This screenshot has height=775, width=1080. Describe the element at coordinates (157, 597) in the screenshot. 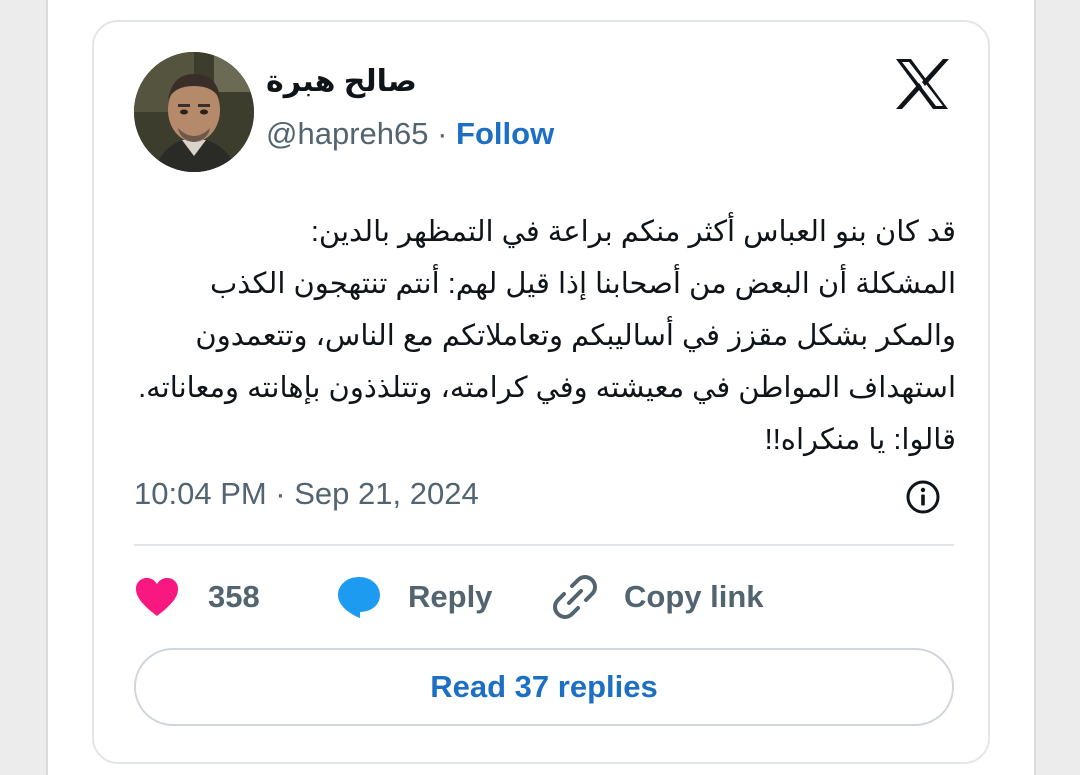

I see `heart-icon` at that location.